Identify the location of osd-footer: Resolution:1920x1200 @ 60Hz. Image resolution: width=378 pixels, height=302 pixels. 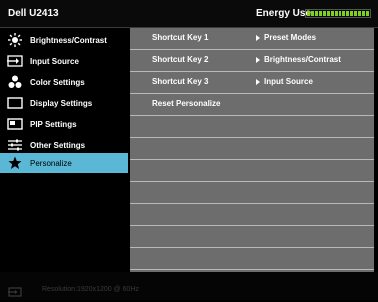
(189, 286).